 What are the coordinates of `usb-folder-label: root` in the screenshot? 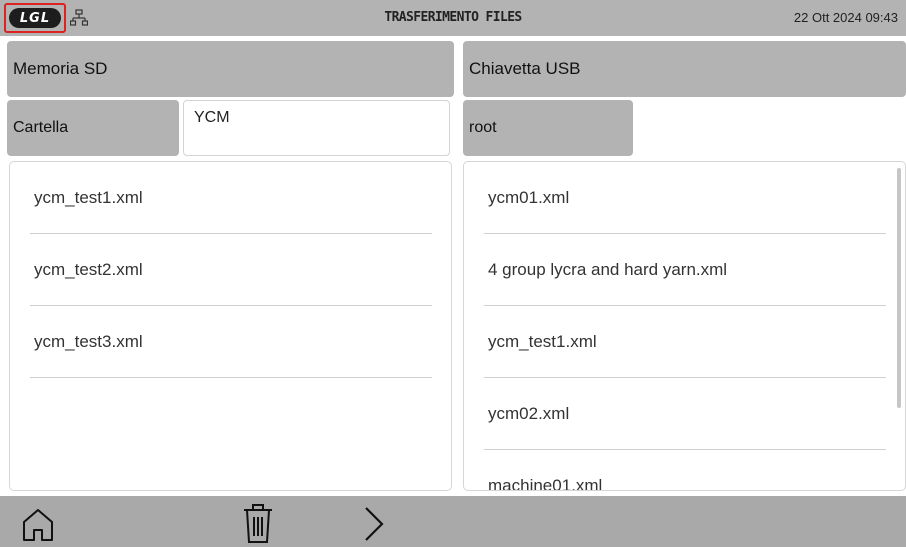 It's located at (548, 128).